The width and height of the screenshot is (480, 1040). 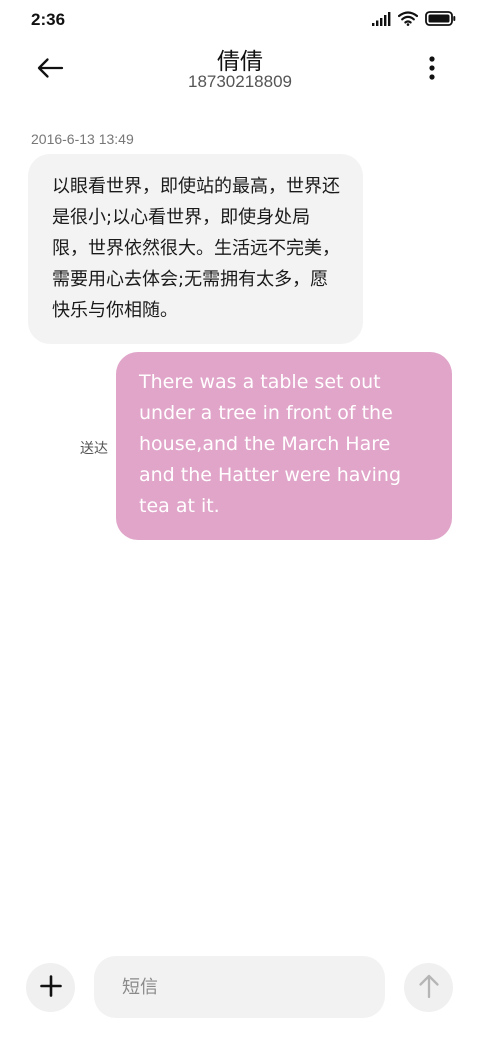 I want to click on wifi-icon, so click(x=408, y=20).